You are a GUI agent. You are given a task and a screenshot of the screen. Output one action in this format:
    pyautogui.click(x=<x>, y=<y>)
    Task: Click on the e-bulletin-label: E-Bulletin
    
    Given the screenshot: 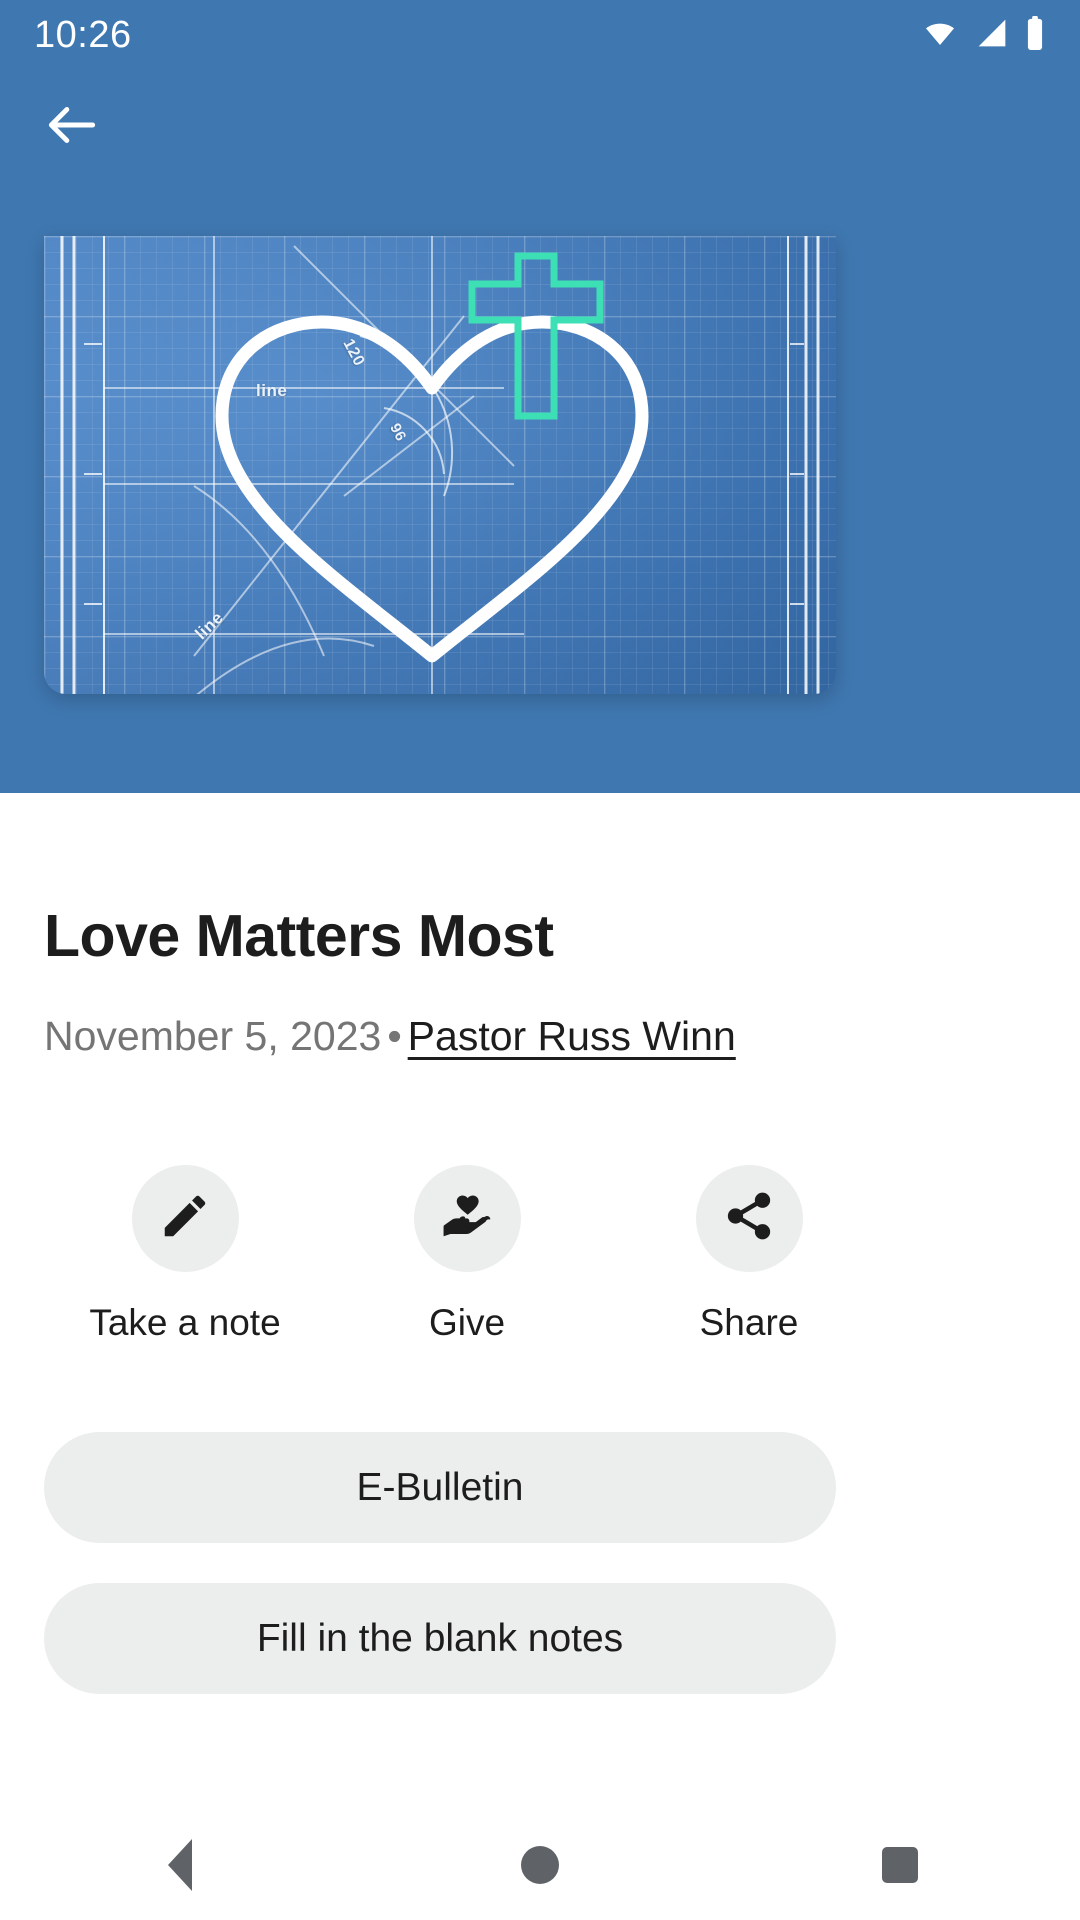 What is the action you would take?
    pyautogui.click(x=440, y=1487)
    